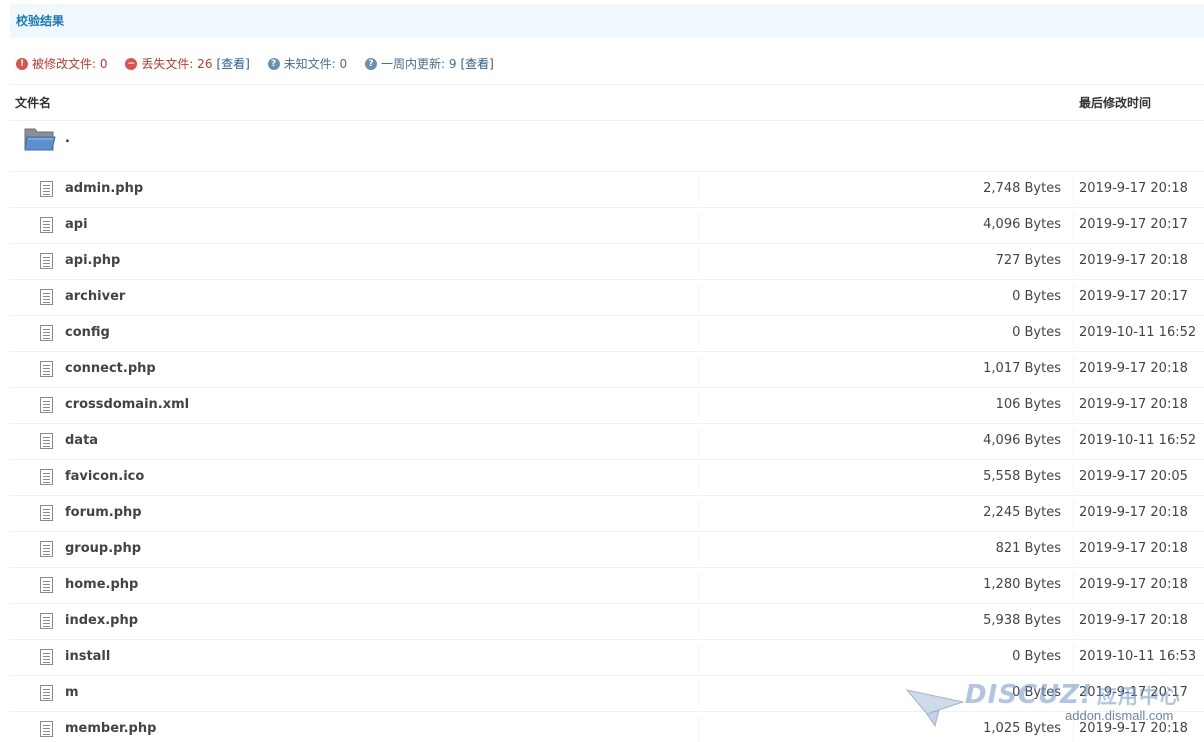  I want to click on file-name: group.php, so click(103, 548).